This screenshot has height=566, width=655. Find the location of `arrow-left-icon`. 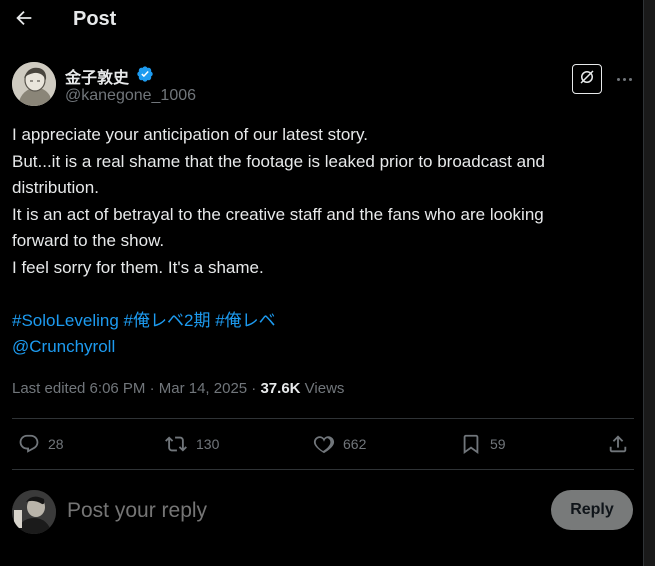

arrow-left-icon is located at coordinates (24, 20).